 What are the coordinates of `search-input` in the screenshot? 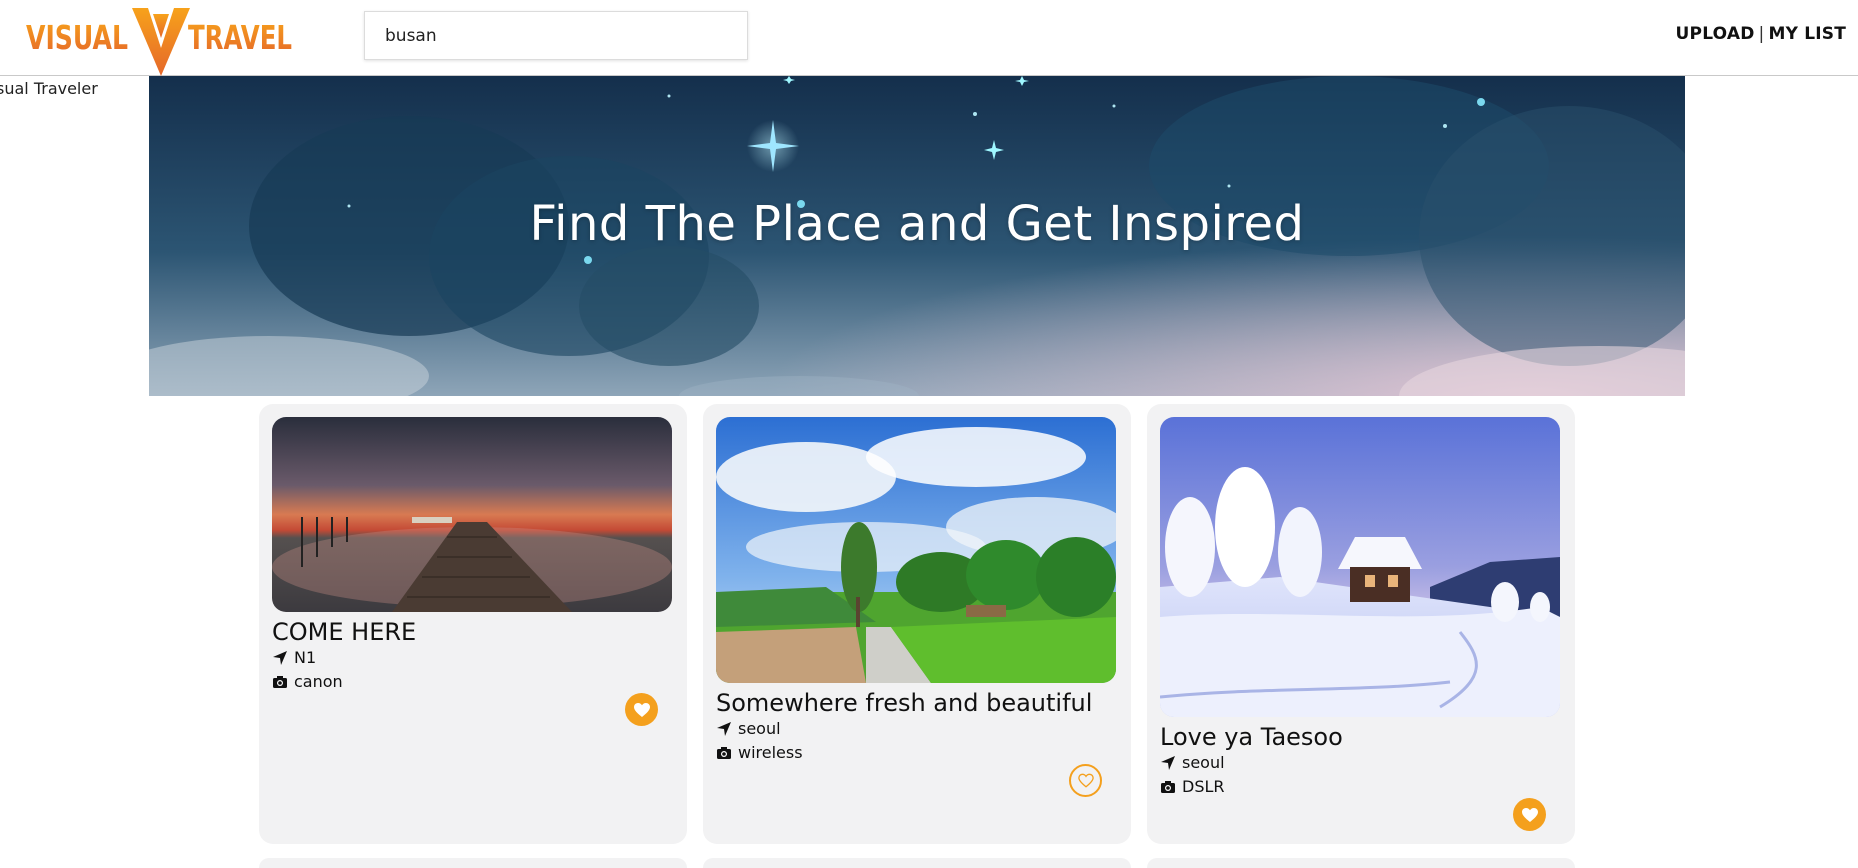 It's located at (556, 35).